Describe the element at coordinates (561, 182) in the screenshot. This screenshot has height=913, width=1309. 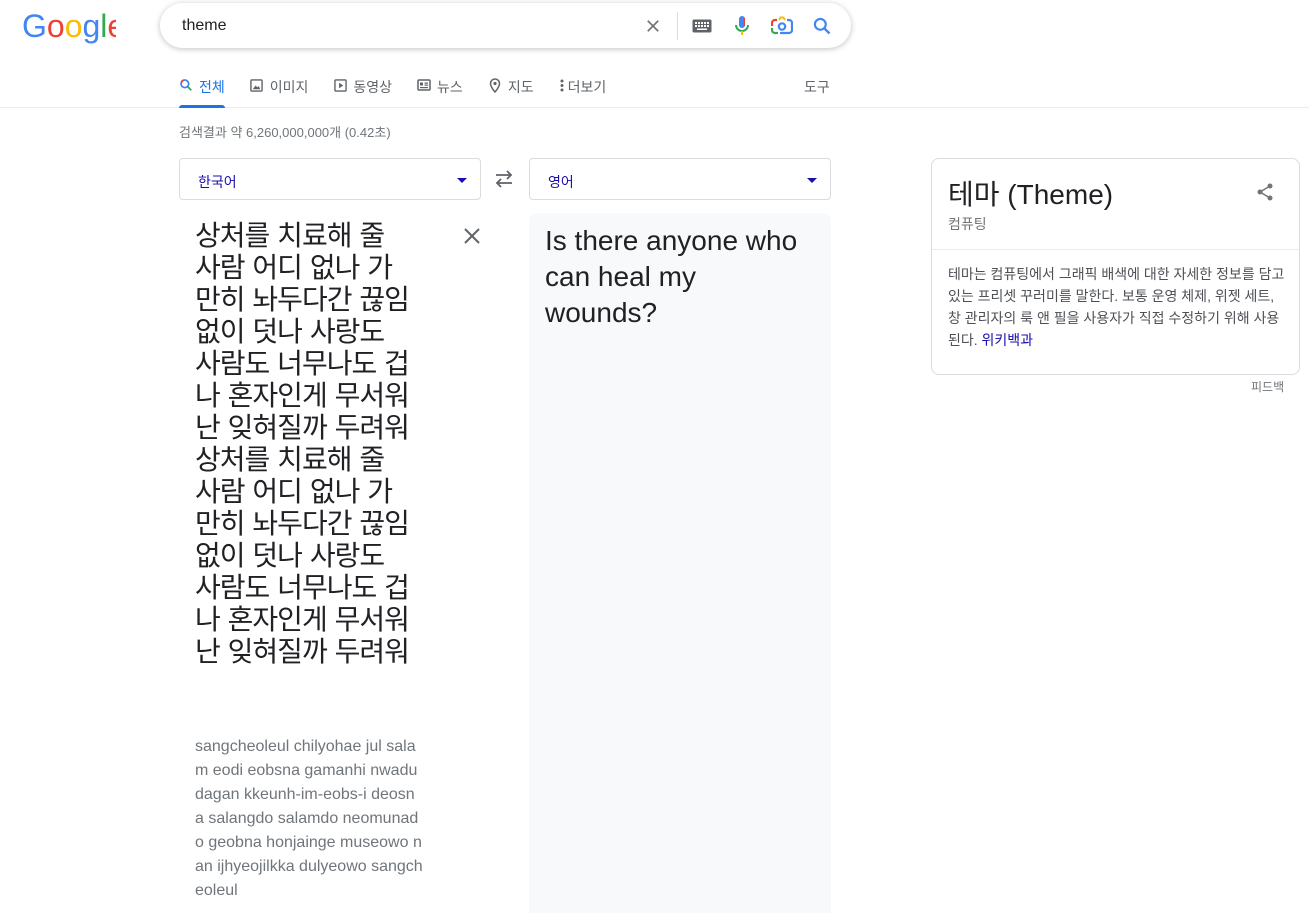
I see `target-language-label: 영어` at that location.